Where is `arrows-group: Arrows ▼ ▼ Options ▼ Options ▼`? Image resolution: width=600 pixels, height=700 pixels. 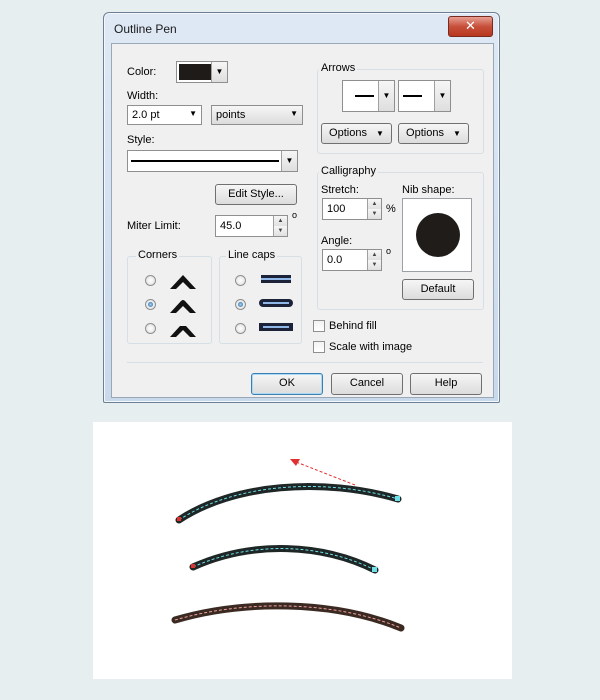 arrows-group: Arrows ▼ ▼ Options ▼ Options ▼ is located at coordinates (400, 108).